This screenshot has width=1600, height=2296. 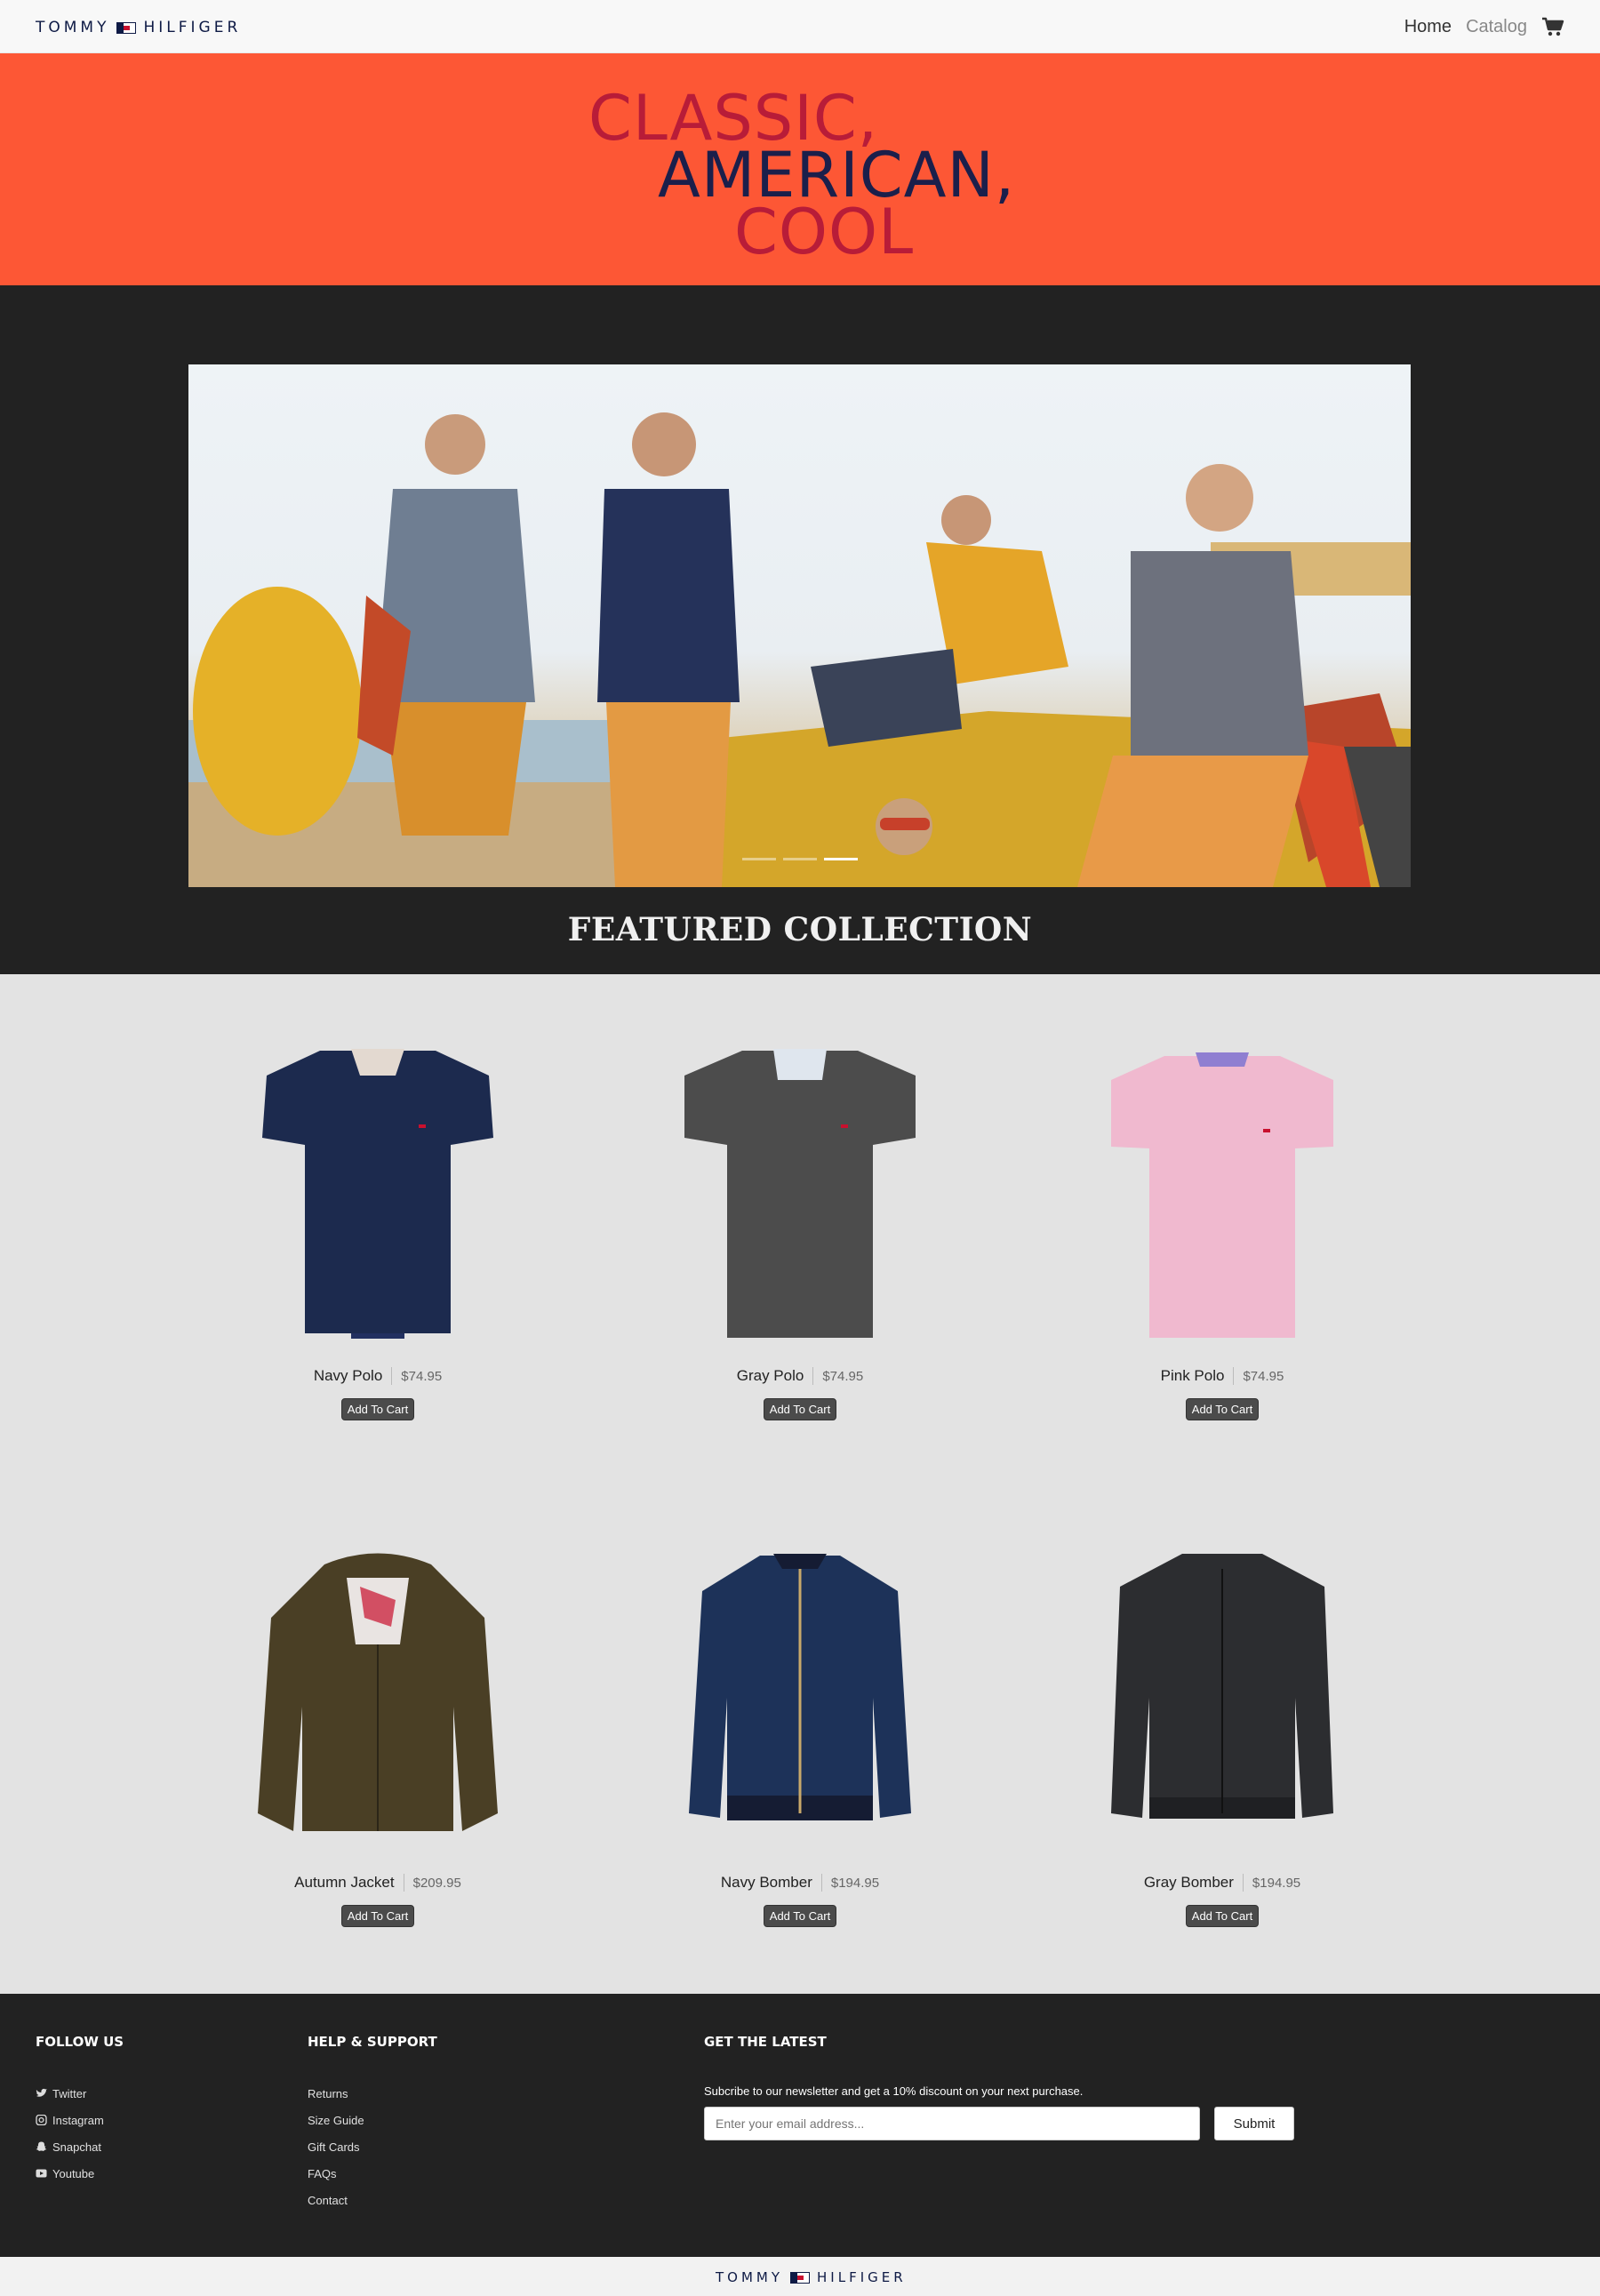 What do you see at coordinates (336, 2173) in the screenshot?
I see `help-link-faqs: FAQs` at bounding box center [336, 2173].